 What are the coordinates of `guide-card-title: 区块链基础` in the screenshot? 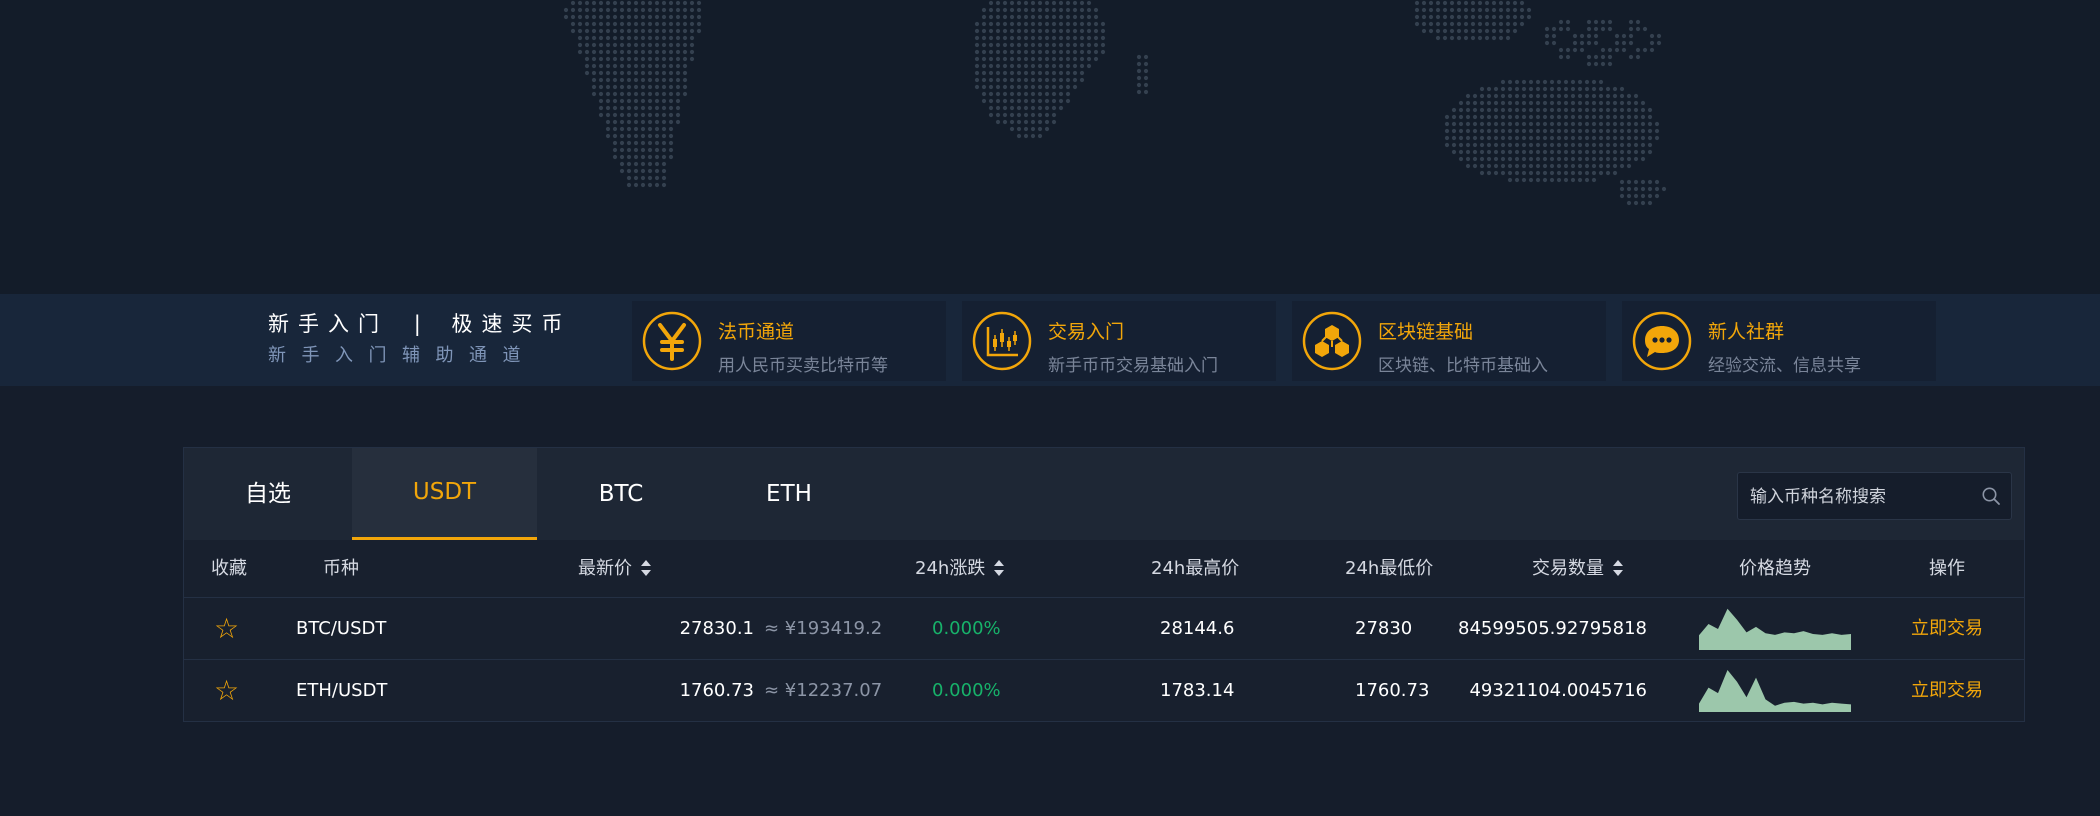 It's located at (1426, 332).